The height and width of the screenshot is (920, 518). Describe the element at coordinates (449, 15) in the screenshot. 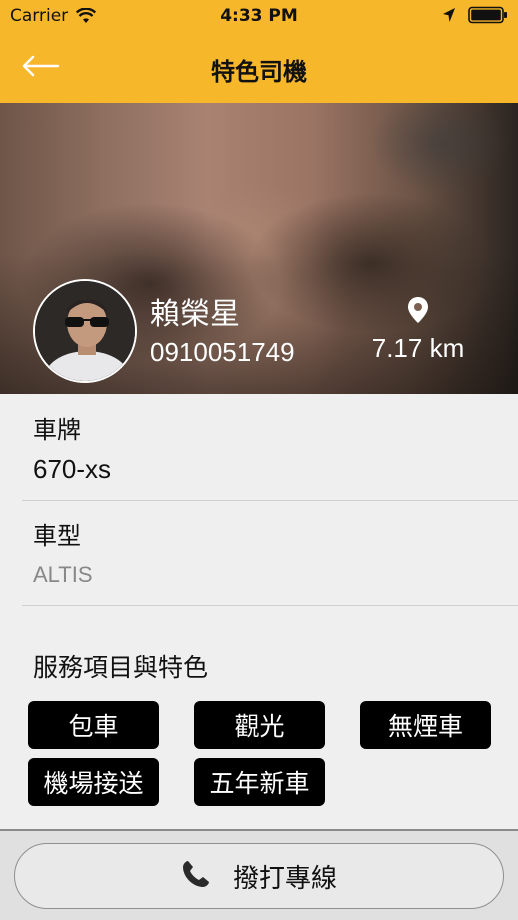

I see `location-arrow-icon` at that location.